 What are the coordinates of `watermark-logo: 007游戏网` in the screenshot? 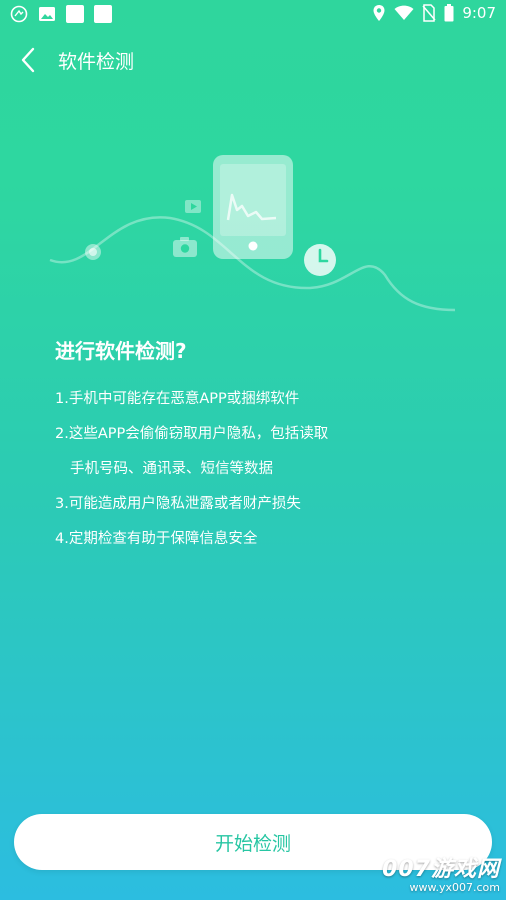 It's located at (441, 869).